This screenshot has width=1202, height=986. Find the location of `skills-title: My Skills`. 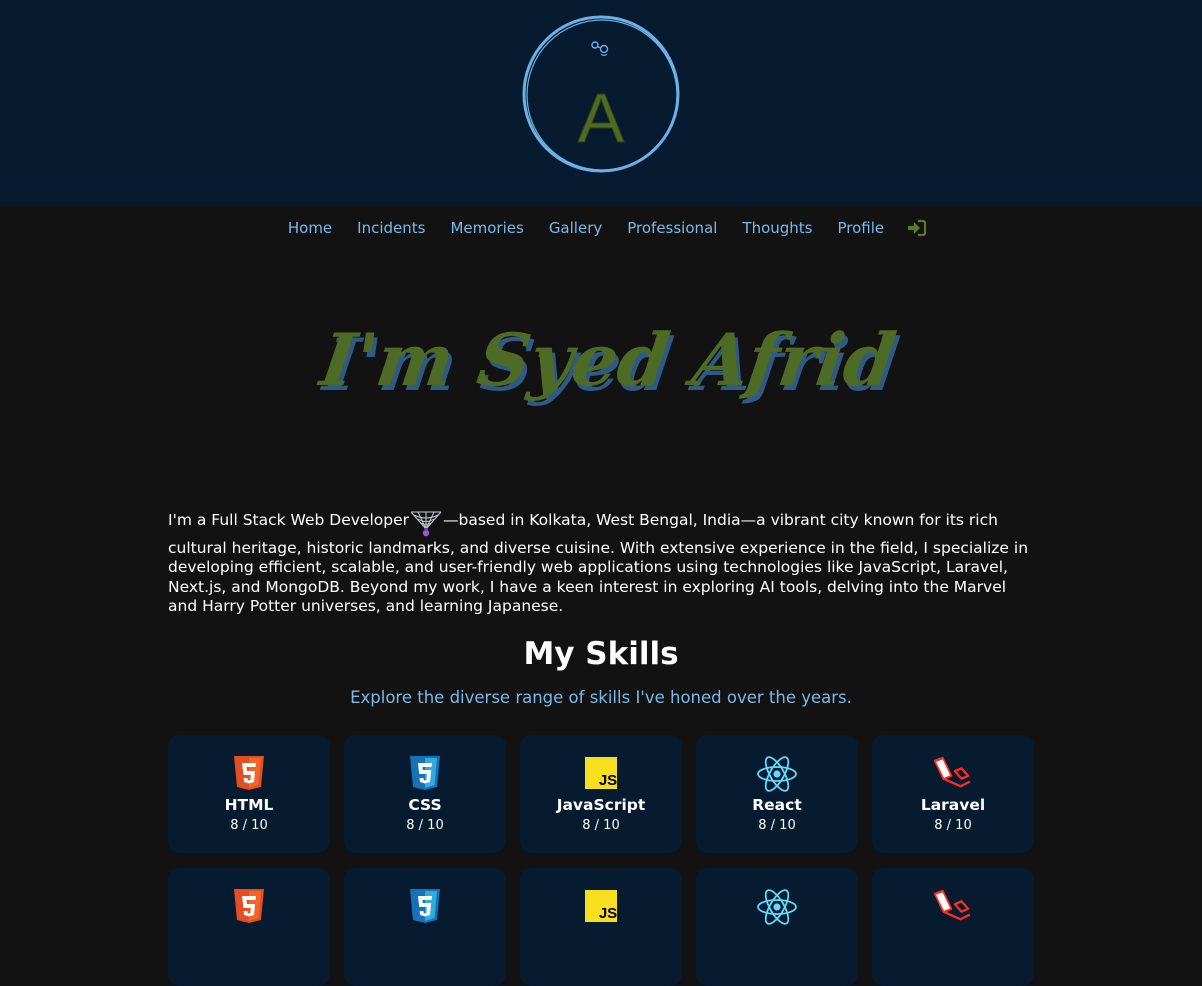

skills-title: My Skills is located at coordinates (601, 654).